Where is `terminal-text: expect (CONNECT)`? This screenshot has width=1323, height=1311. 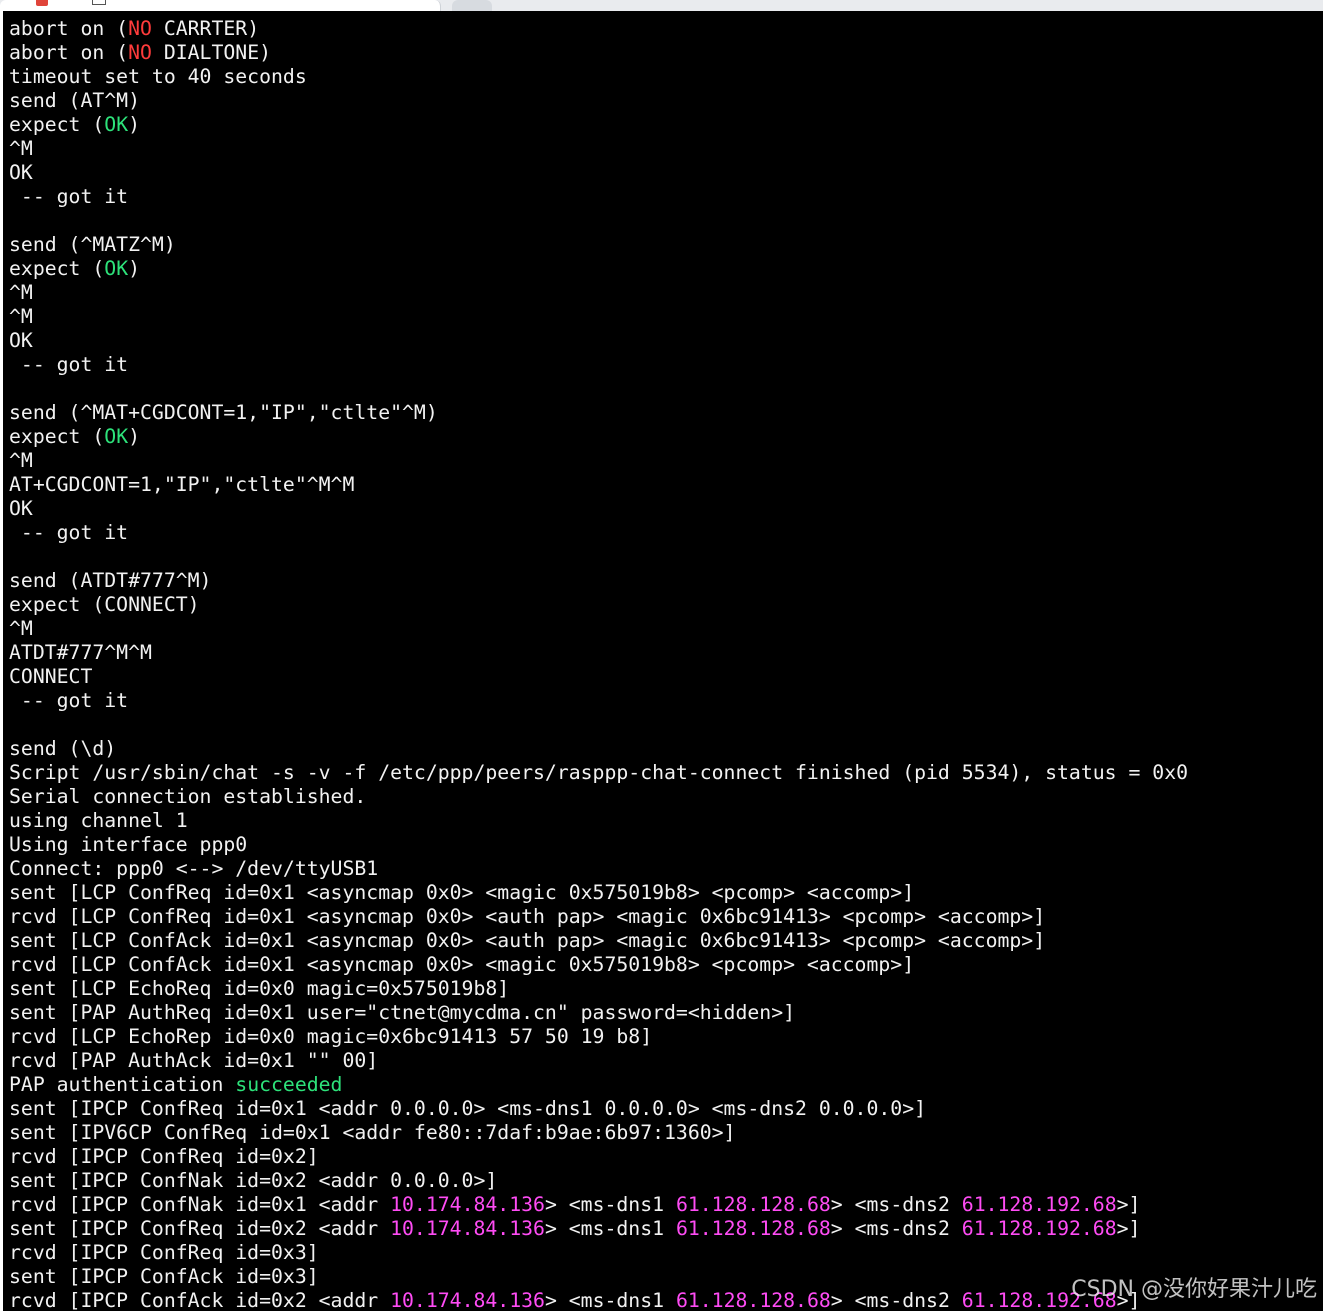
terminal-text: expect (CONNECT) is located at coordinates (104, 604).